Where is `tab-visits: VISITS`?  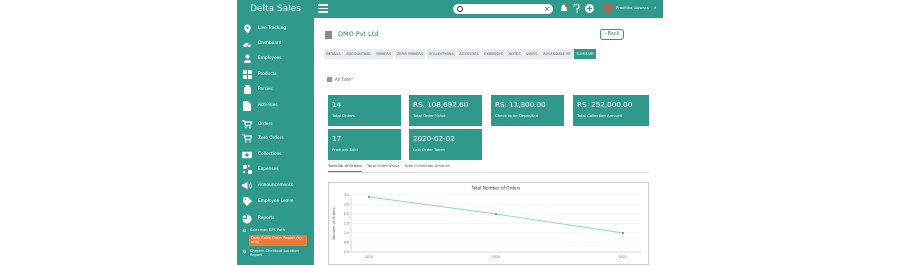
tab-visits: VISITS is located at coordinates (532, 54).